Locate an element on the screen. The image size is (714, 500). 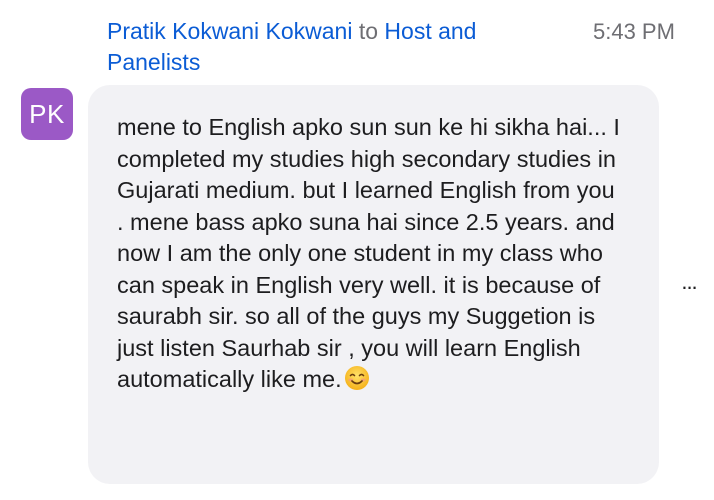
smiling-face-icon is located at coordinates (356, 378).